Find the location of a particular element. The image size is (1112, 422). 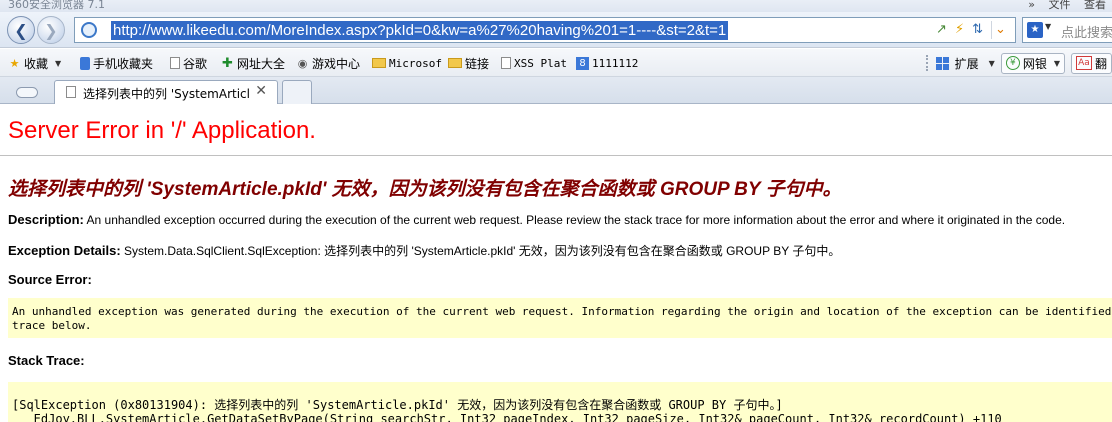

source-error-heading: Source Error: is located at coordinates (50, 279).